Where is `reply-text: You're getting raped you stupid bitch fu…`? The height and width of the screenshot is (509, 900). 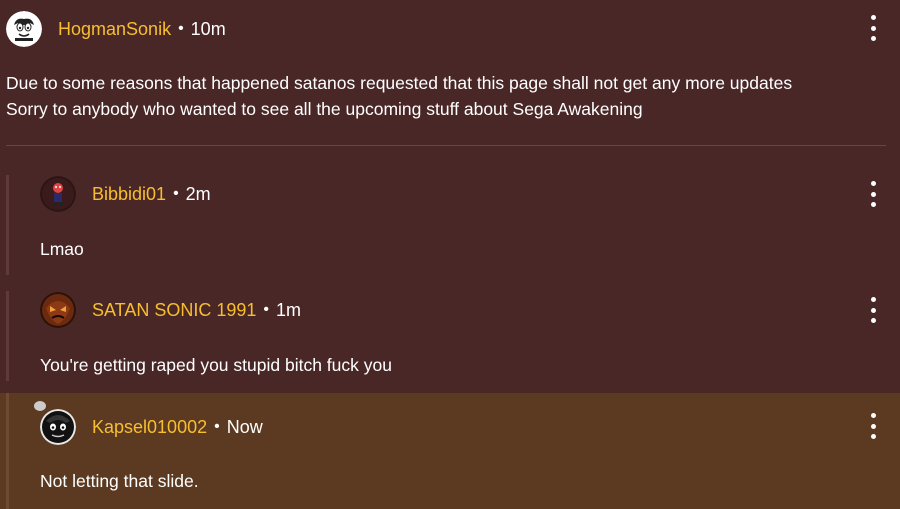
reply-text: You're getting raped you stupid bitch fu… is located at coordinates (216, 365).